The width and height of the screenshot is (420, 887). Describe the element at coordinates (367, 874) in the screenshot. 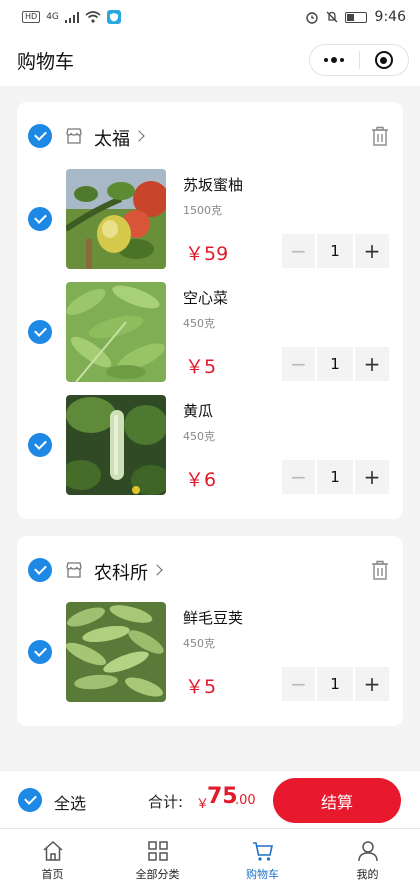

I see `tab-label: 我的` at that location.